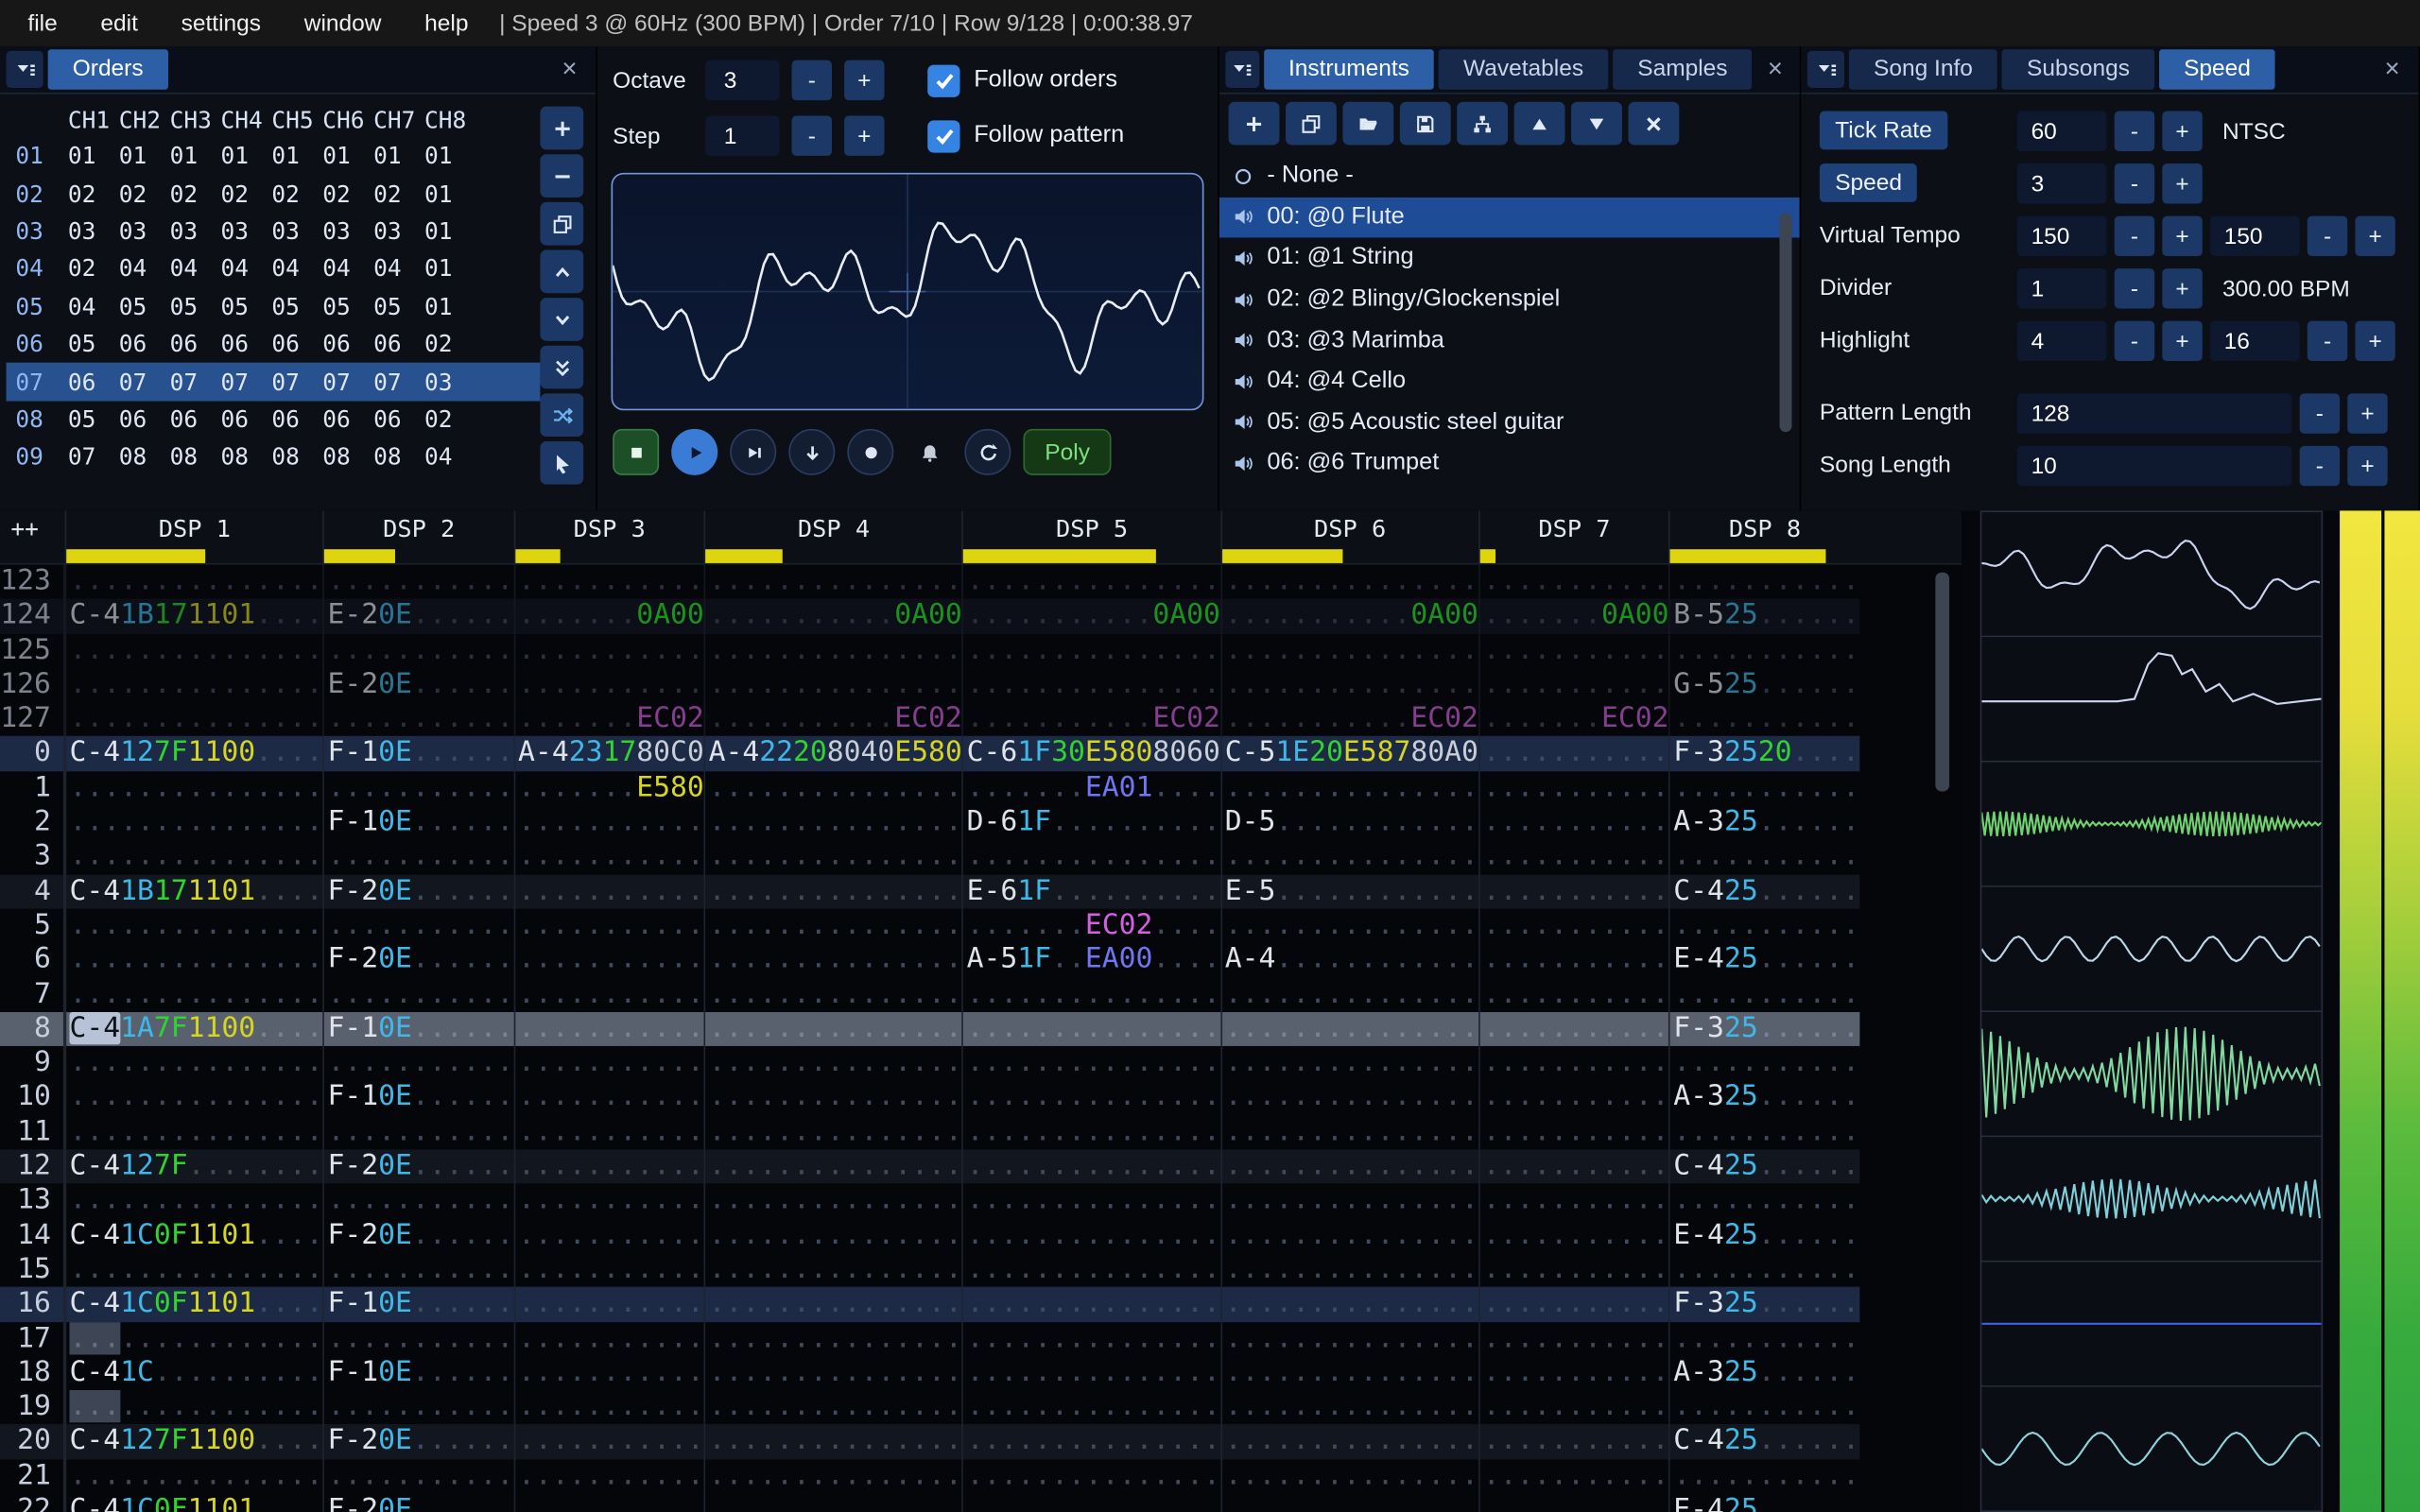 The height and width of the screenshot is (1512, 2420). Describe the element at coordinates (832, 616) in the screenshot. I see `pattern-cell: ...........0A00` at that location.